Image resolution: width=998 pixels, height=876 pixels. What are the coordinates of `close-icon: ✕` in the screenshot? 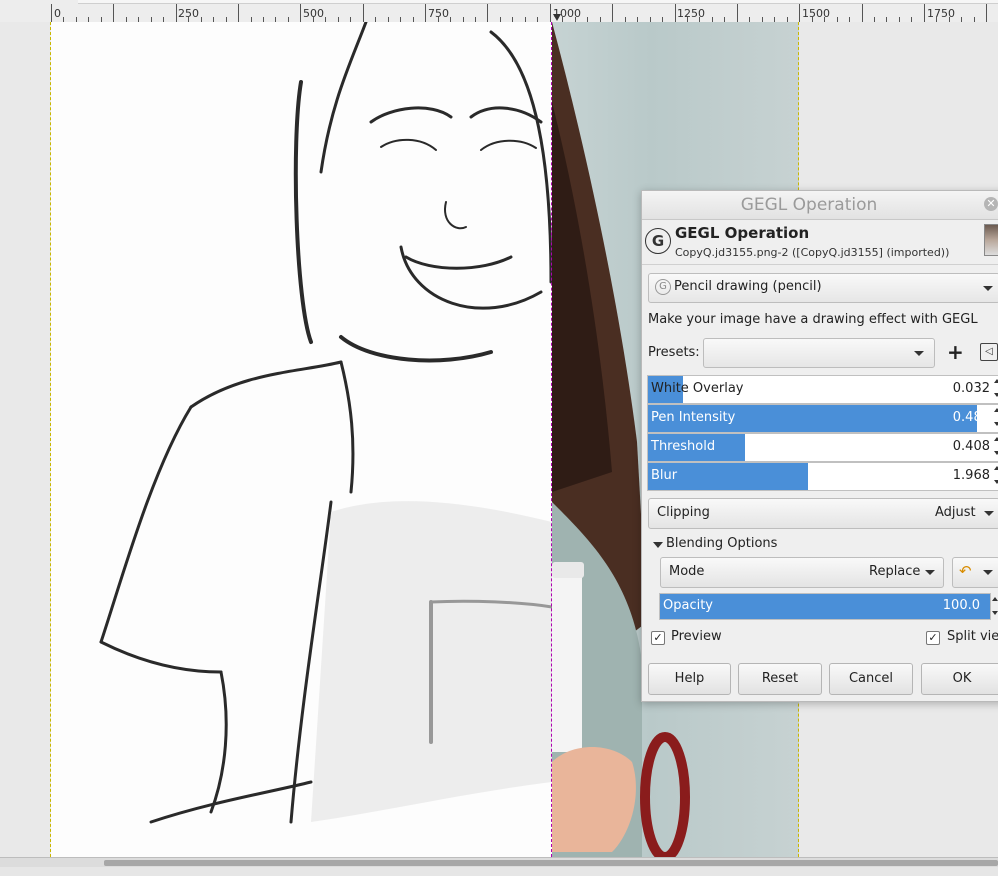 It's located at (991, 204).